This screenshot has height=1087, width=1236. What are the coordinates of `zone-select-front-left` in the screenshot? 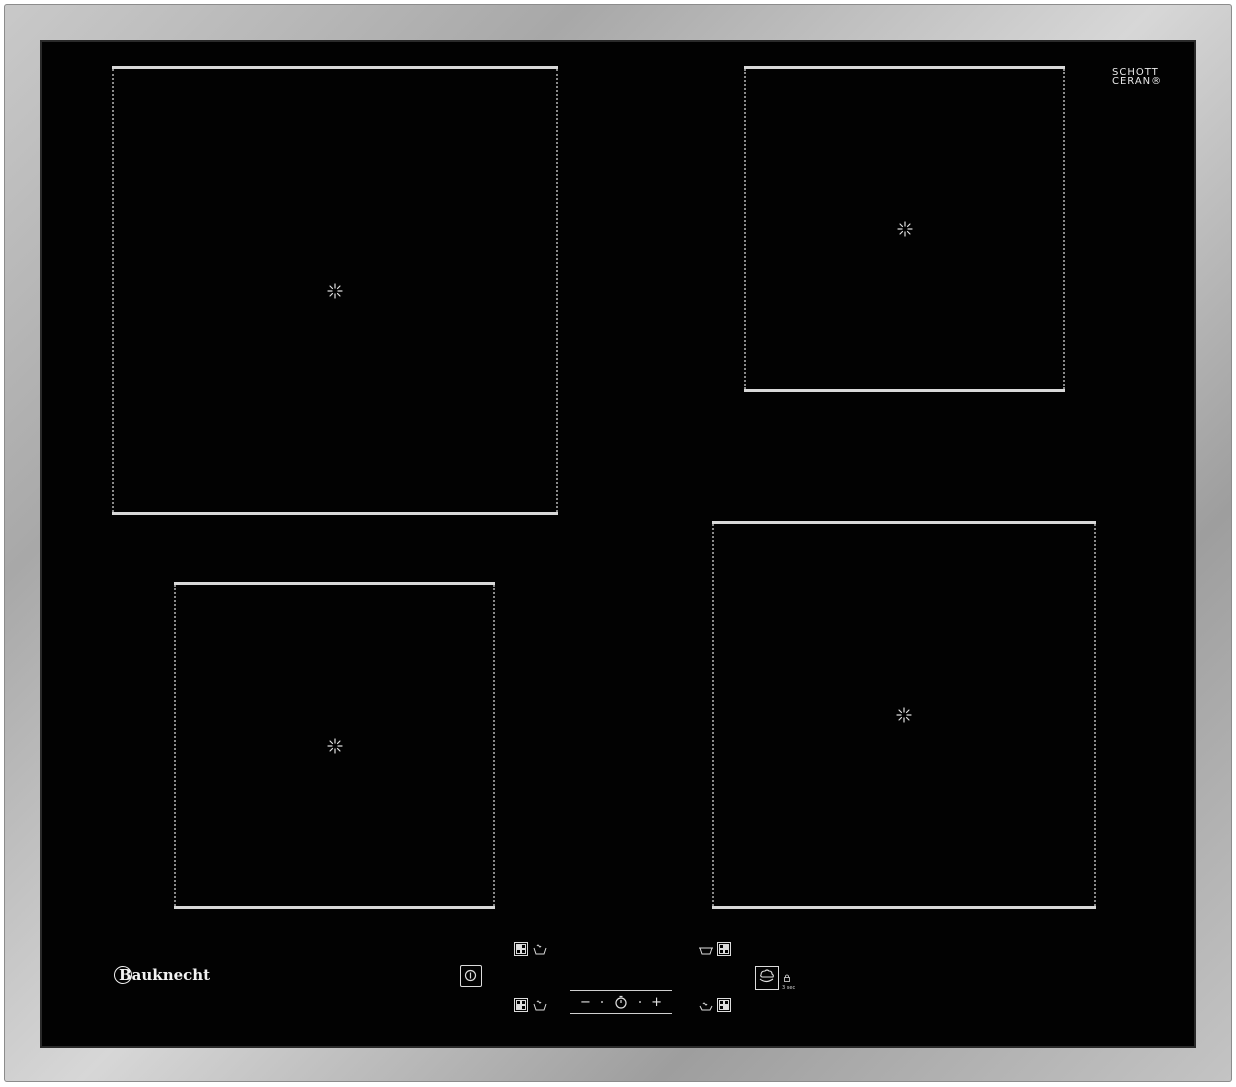 It's located at (531, 1005).